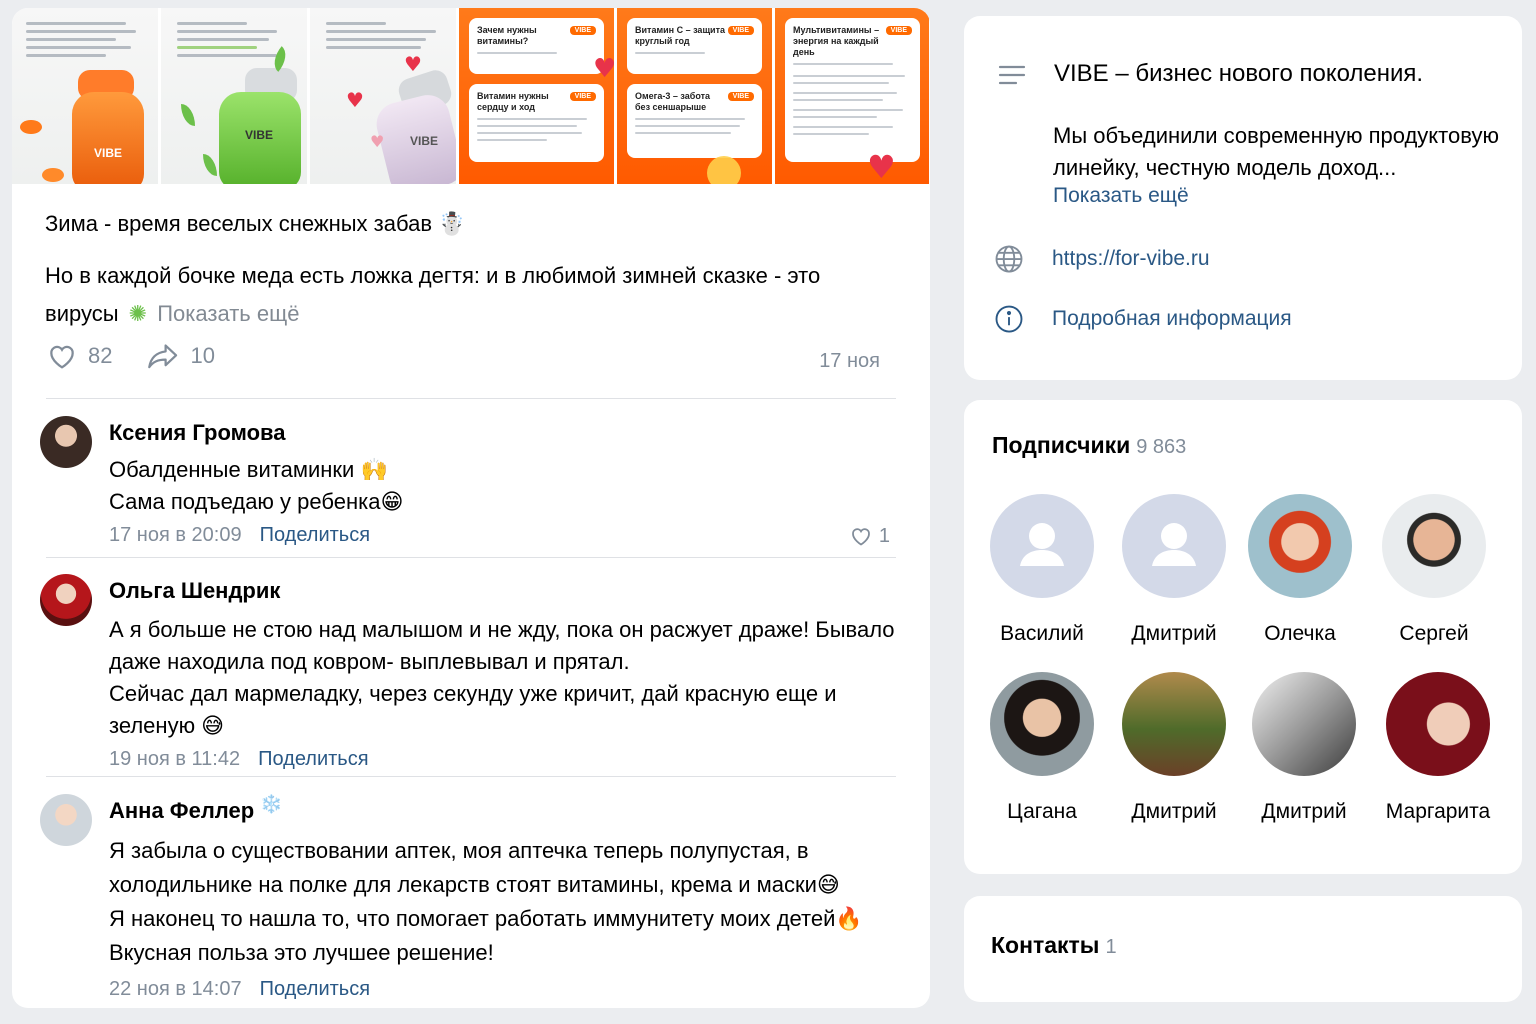 This screenshot has height=1024, width=1536. Describe the element at coordinates (100, 355) in the screenshot. I see `likes-count: 82` at that location.